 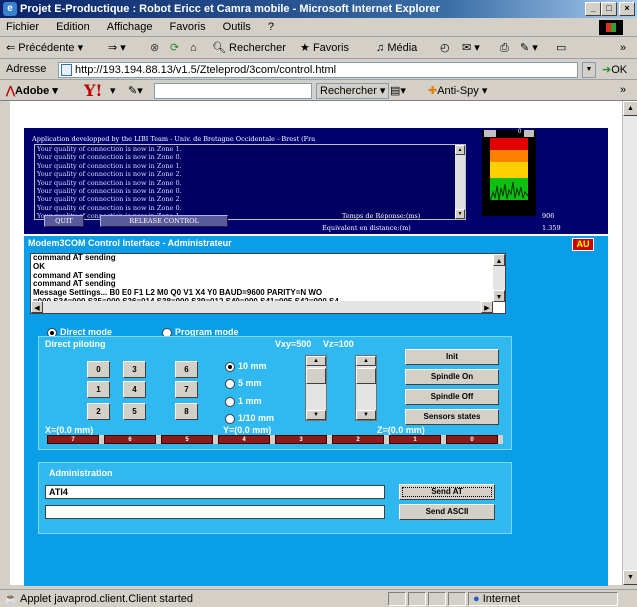 What do you see at coordinates (499, 278) in the screenshot?
I see `cmd-log-vscroll: ▲ ▼` at bounding box center [499, 278].